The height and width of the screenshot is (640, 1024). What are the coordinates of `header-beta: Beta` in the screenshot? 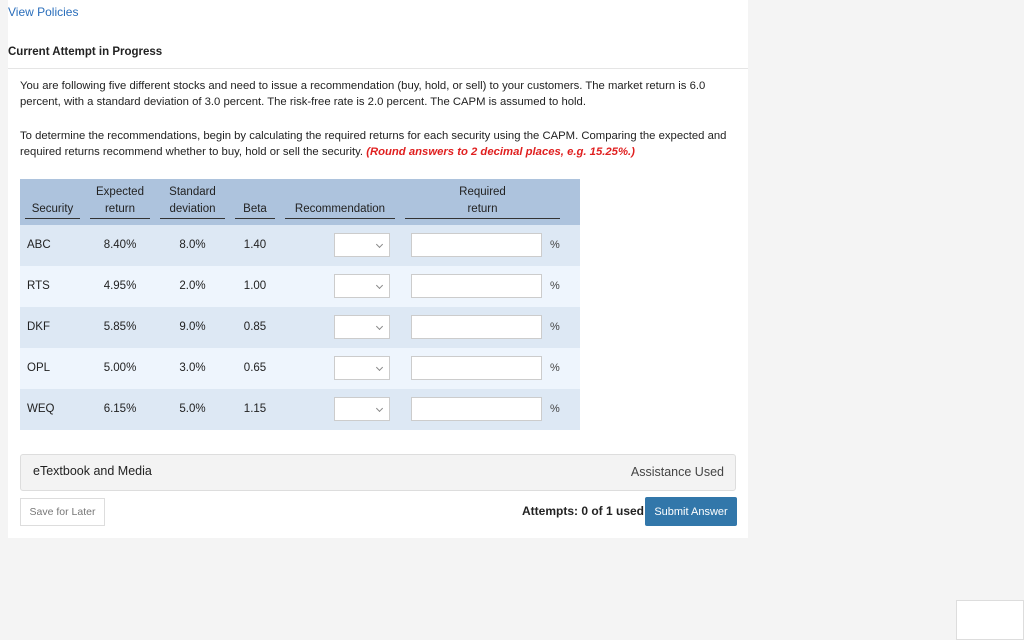 It's located at (255, 210).